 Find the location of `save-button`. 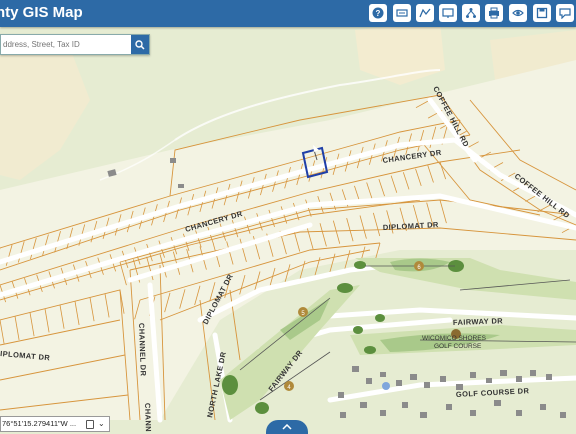

save-button is located at coordinates (542, 13).